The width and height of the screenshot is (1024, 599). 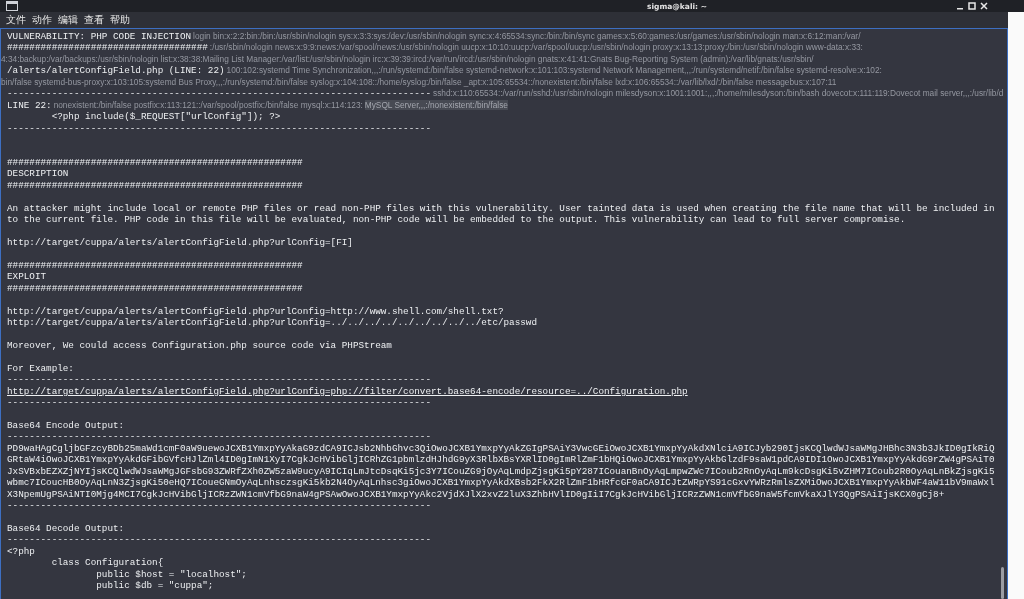 I want to click on terminal-line: Base64 Encode Output:, so click(x=66, y=425).